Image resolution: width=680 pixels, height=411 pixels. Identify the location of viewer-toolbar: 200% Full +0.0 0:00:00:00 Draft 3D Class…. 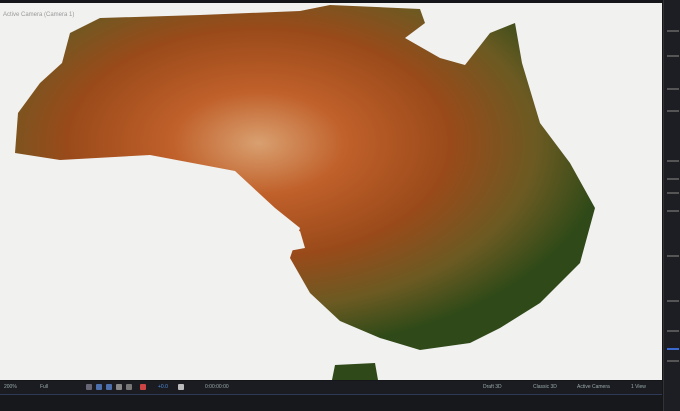
(331, 388).